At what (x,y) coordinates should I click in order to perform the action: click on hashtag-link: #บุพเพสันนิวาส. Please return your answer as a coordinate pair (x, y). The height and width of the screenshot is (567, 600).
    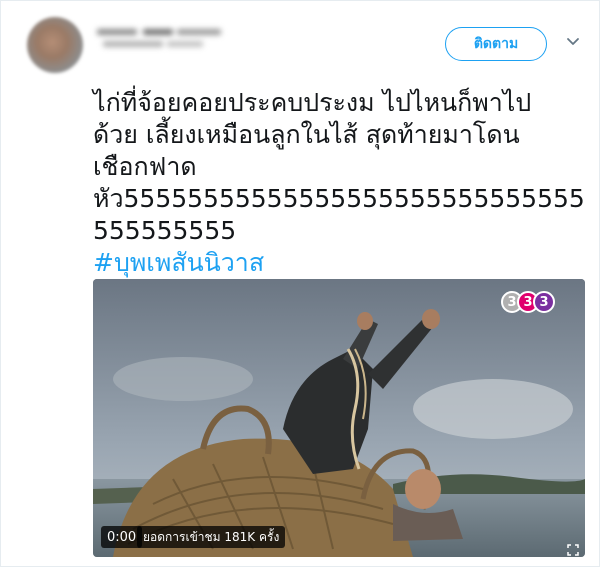
    Looking at the image, I should click on (343, 263).